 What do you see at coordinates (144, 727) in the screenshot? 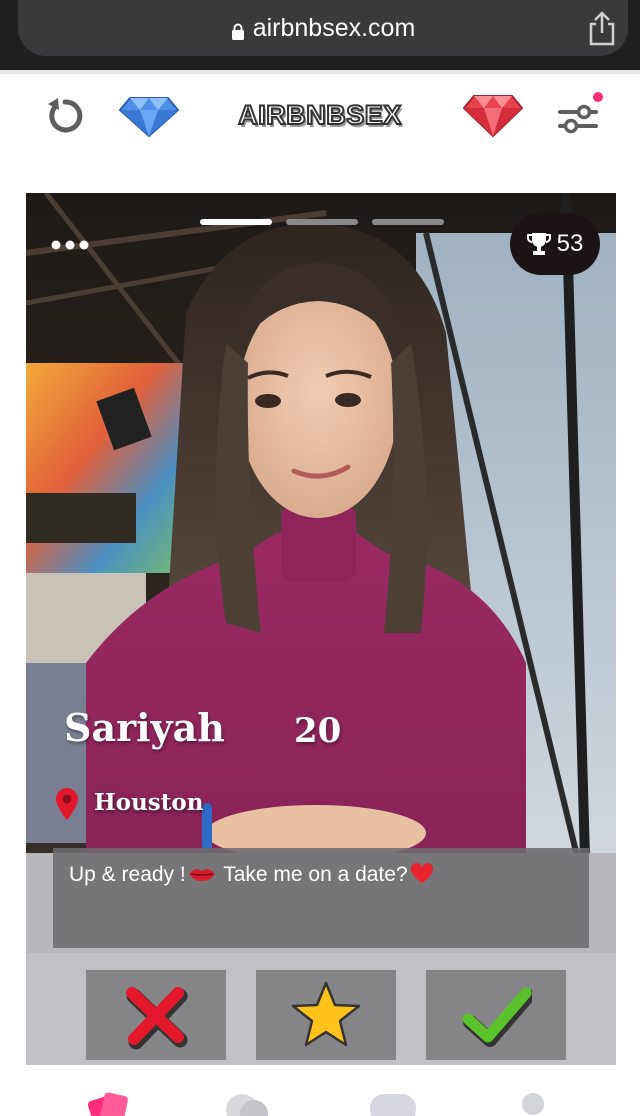
I see `profile-name: Sariyah` at bounding box center [144, 727].